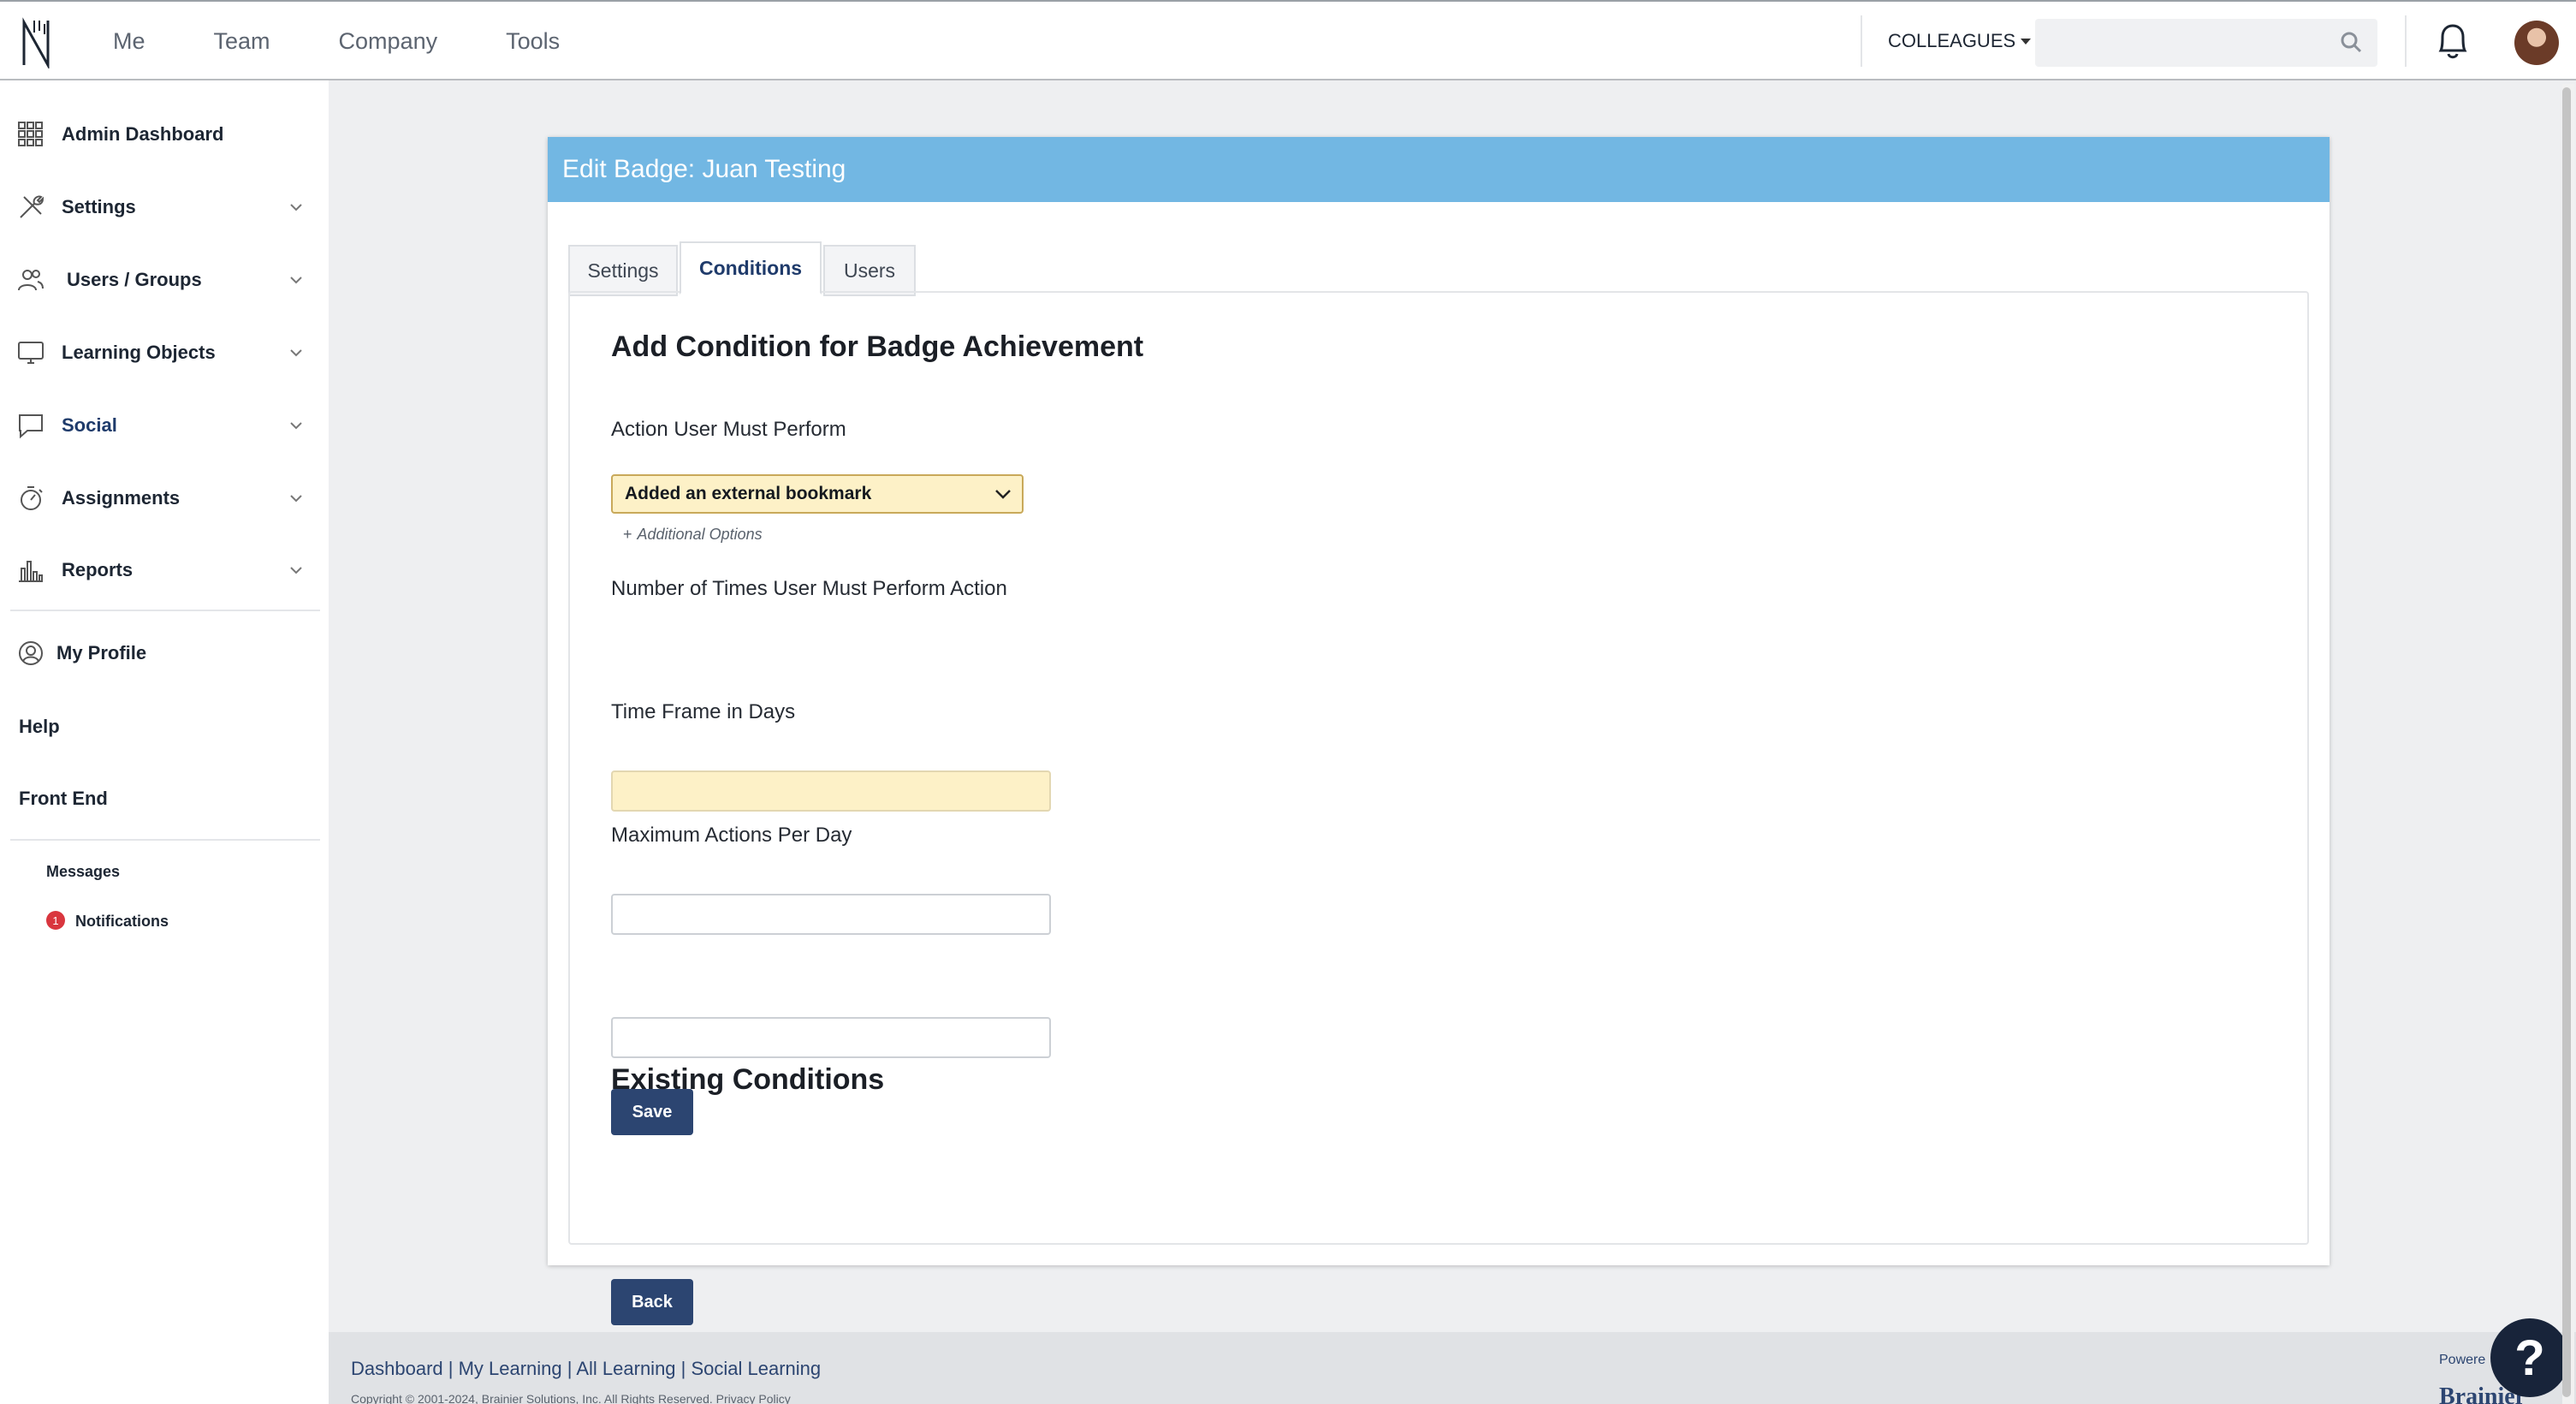 This screenshot has height=1404, width=2576. Describe the element at coordinates (877, 346) in the screenshot. I see `add-condition-heading: Add Condition for Badge Achievement` at that location.